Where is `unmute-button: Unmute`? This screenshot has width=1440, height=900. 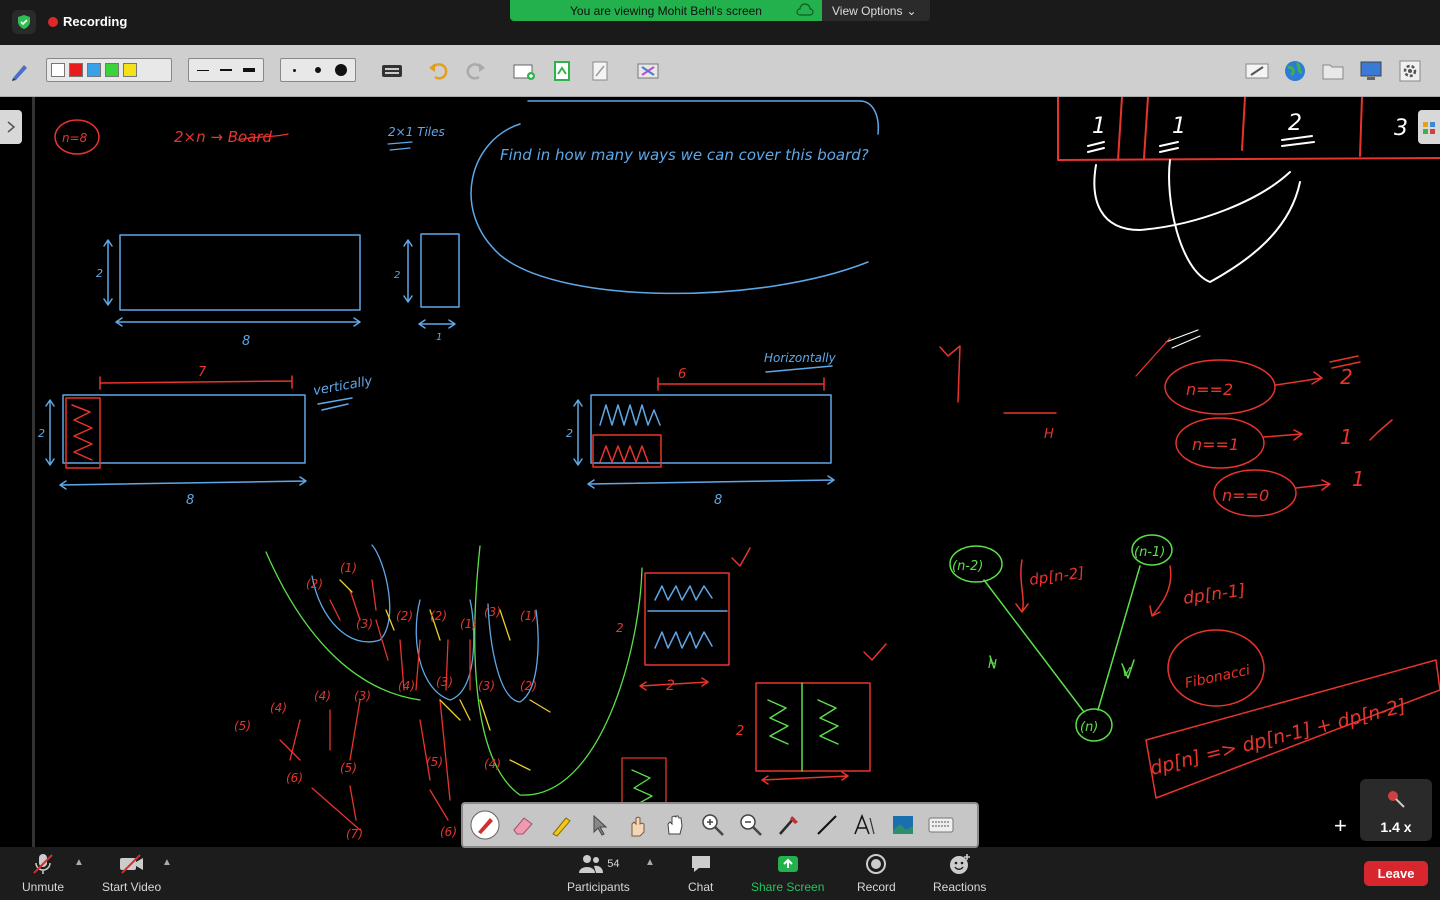
unmute-button: Unmute is located at coordinates (43, 872).